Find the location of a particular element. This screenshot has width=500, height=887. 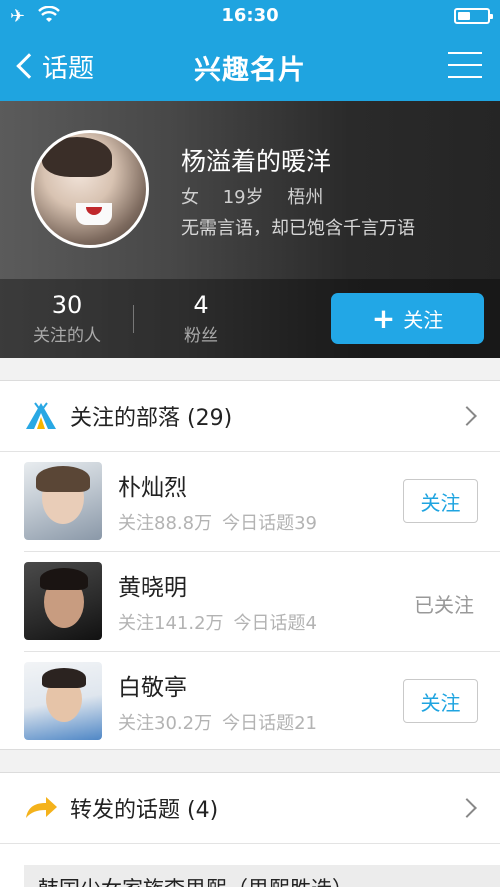

battery-icon is located at coordinates (473, 16).